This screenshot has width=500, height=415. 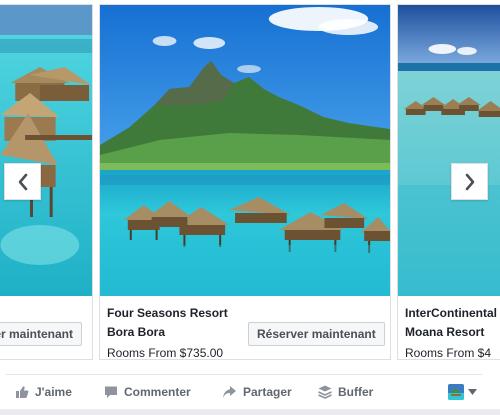 What do you see at coordinates (451, 313) in the screenshot?
I see `card-title-line1: InterContinental` at bounding box center [451, 313].